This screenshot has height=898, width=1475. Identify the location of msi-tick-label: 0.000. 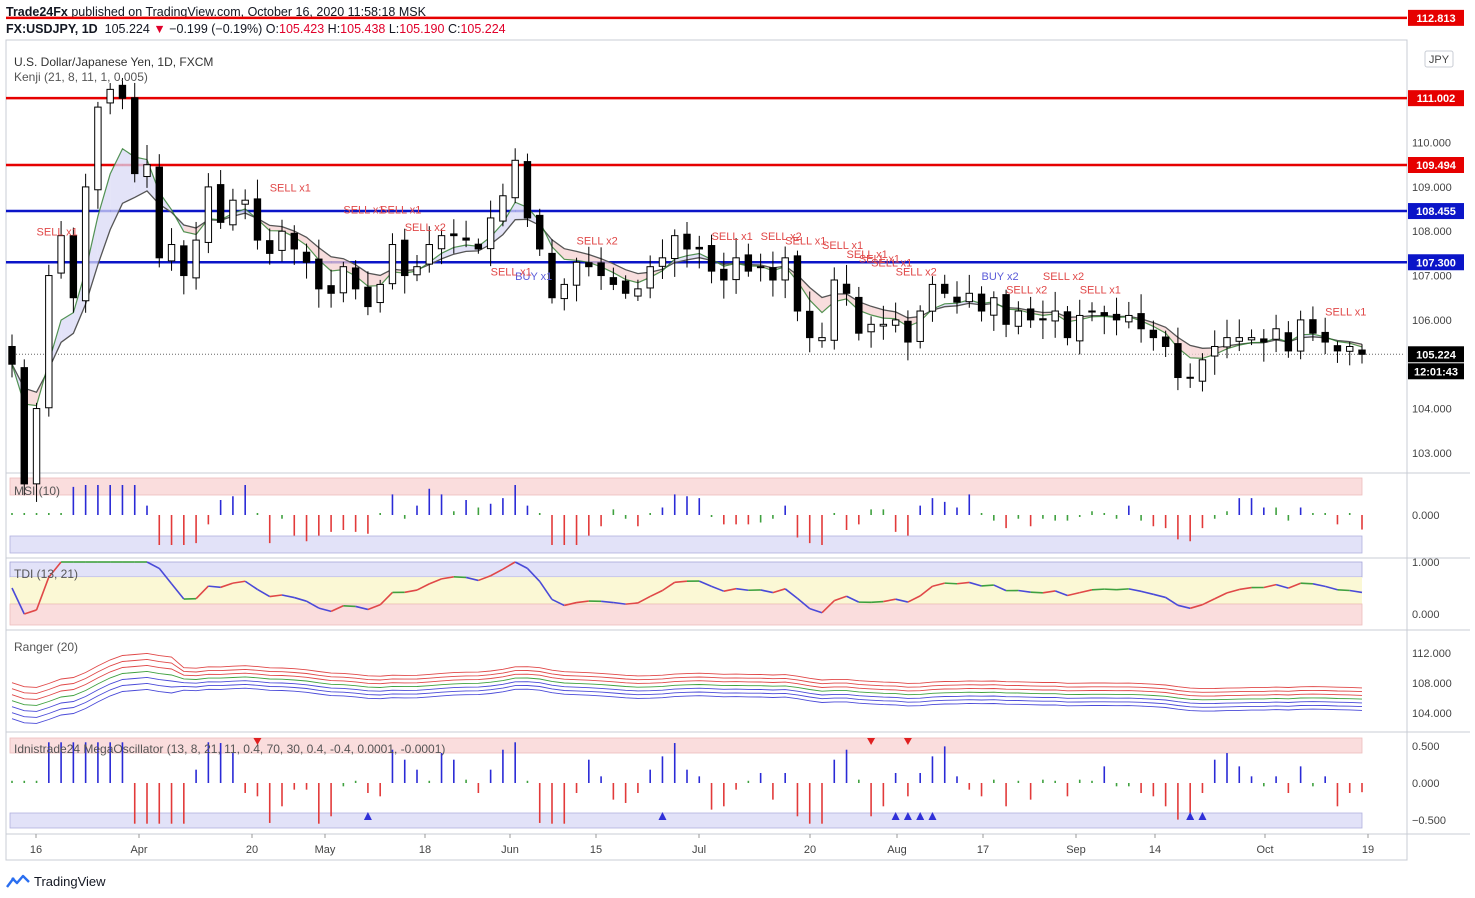
(1426, 516).